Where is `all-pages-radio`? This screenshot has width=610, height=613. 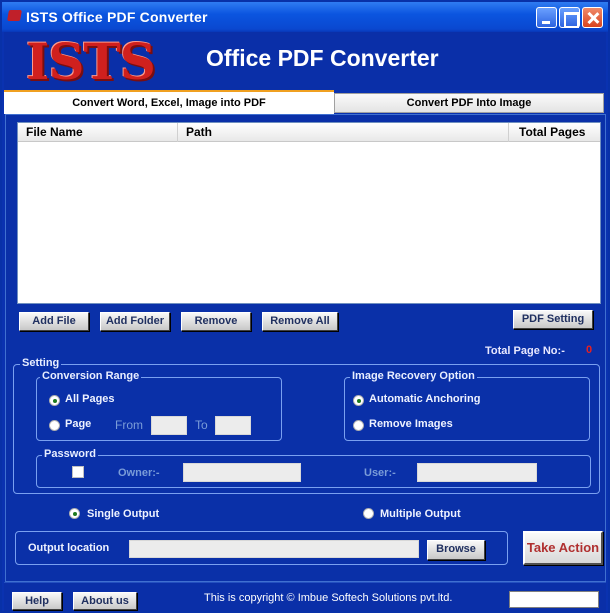 all-pages-radio is located at coordinates (54, 400).